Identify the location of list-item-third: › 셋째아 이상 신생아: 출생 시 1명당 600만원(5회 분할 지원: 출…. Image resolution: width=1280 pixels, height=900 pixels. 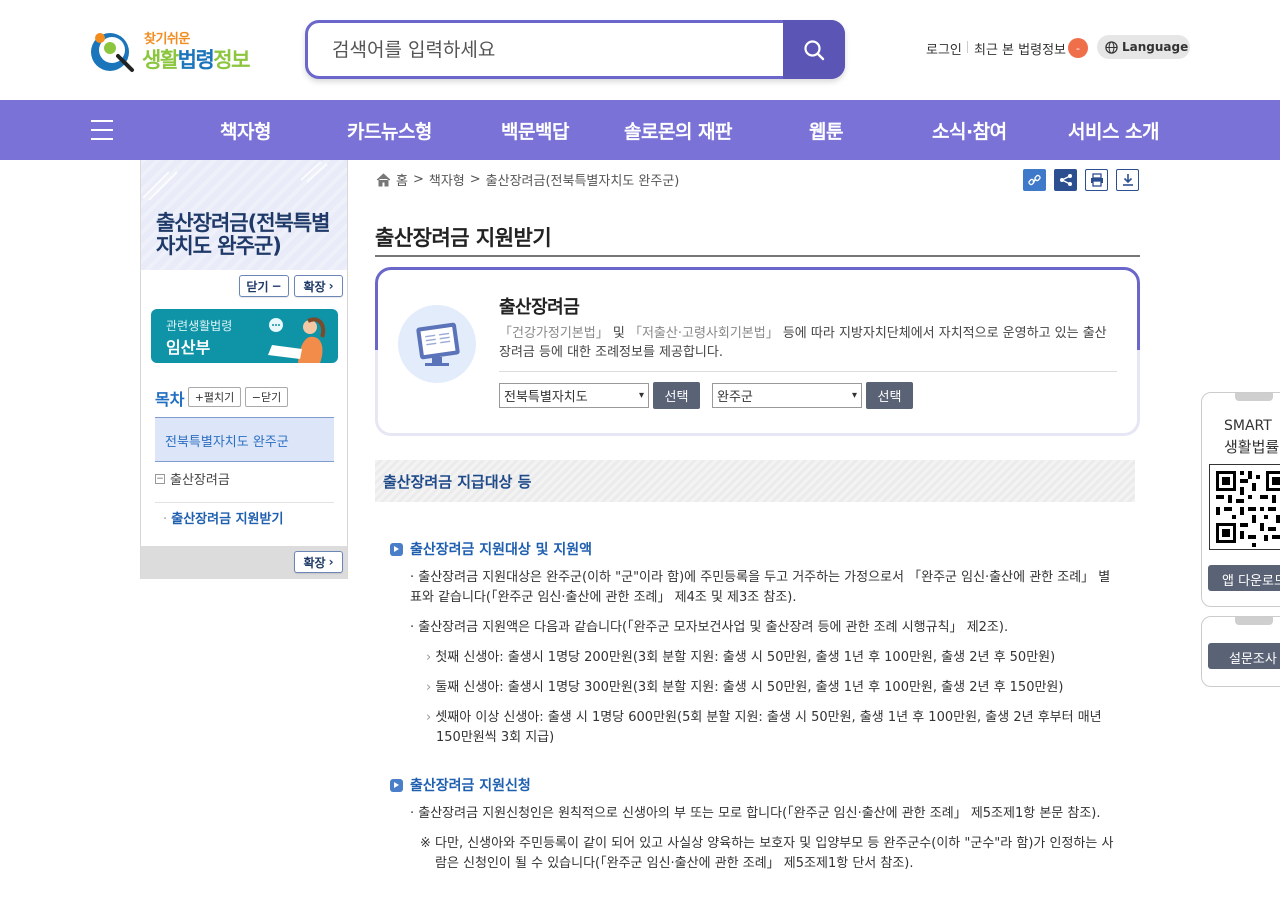
(764, 727).